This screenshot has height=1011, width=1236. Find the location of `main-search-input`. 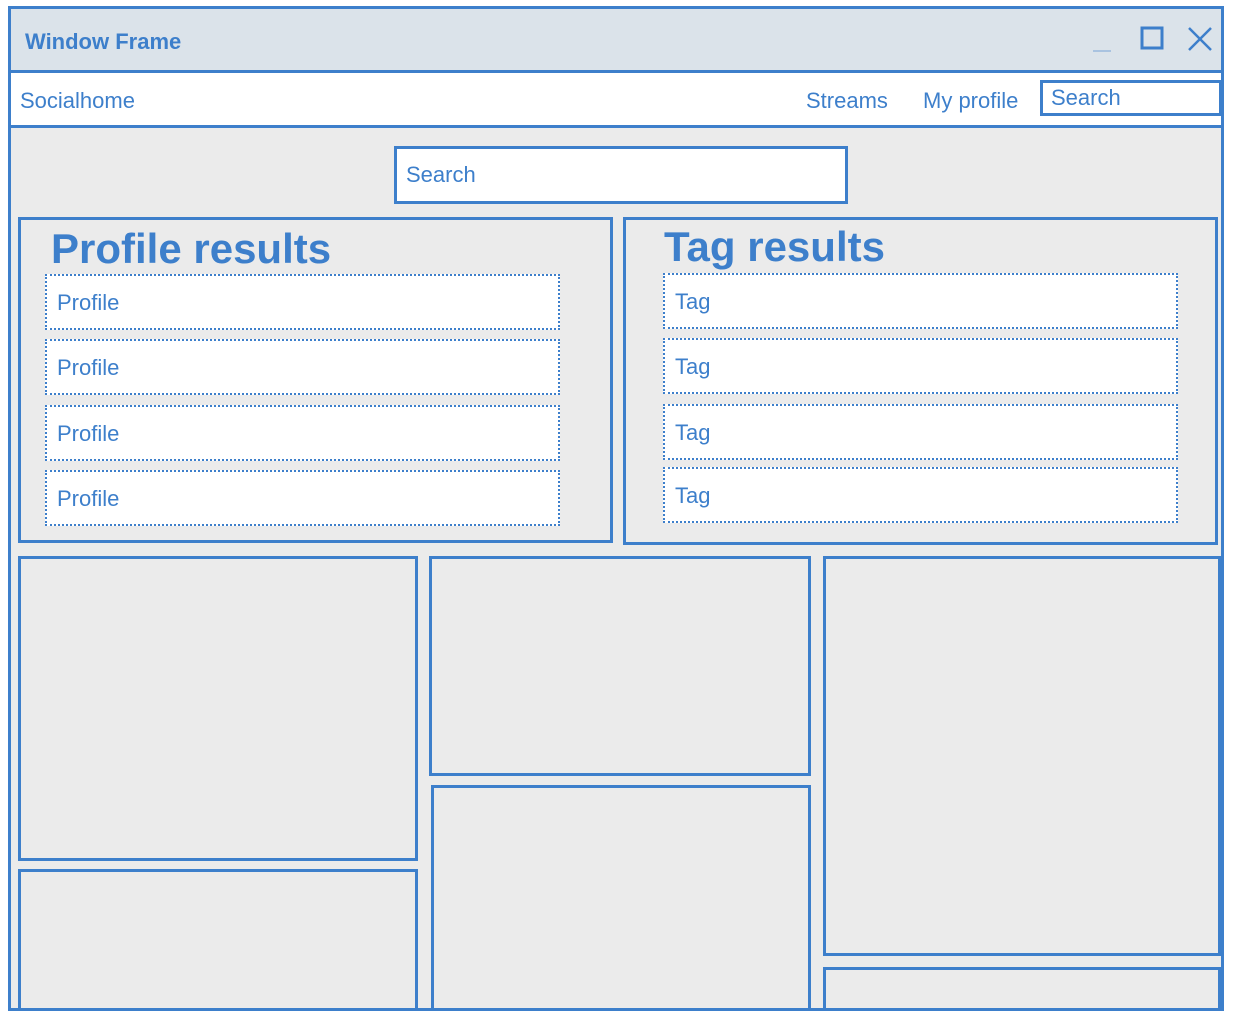

main-search-input is located at coordinates (621, 175).